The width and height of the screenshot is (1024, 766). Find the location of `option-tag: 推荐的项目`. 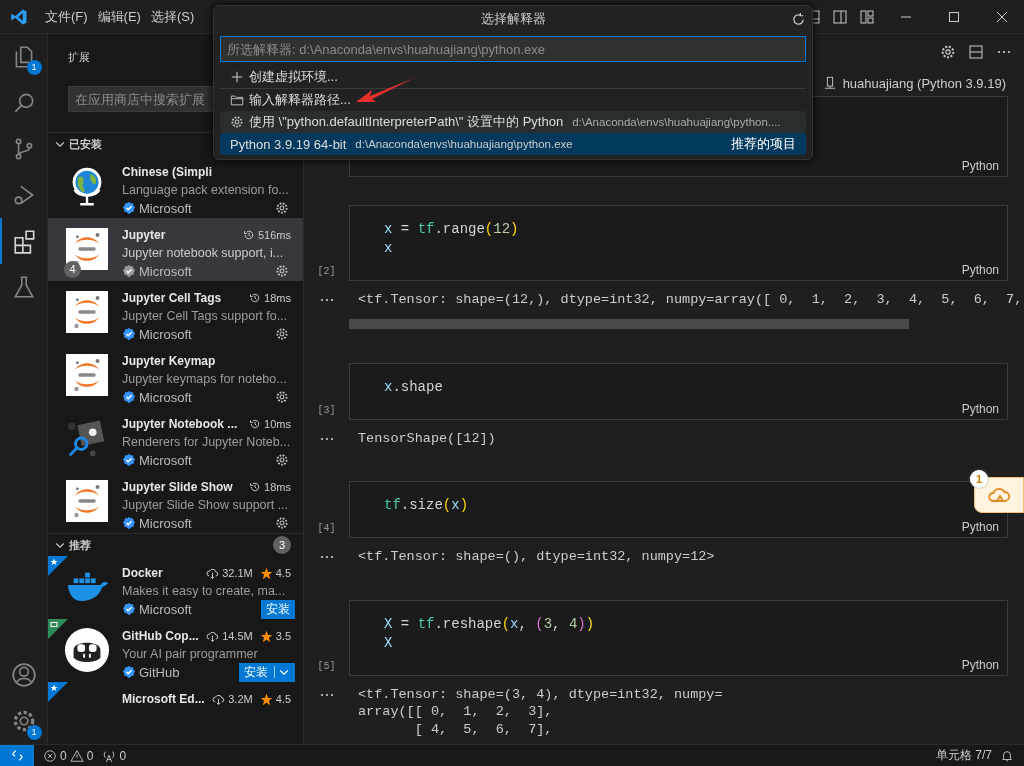

option-tag: 推荐的项目 is located at coordinates (763, 144).